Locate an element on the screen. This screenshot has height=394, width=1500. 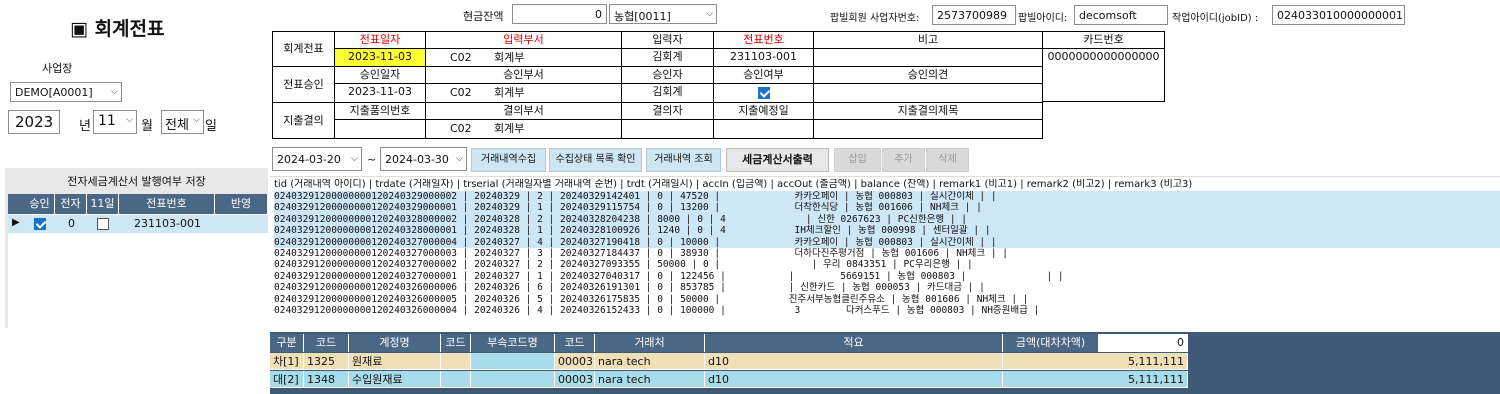
row-marker-icon: ▶ is located at coordinates (16, 222).